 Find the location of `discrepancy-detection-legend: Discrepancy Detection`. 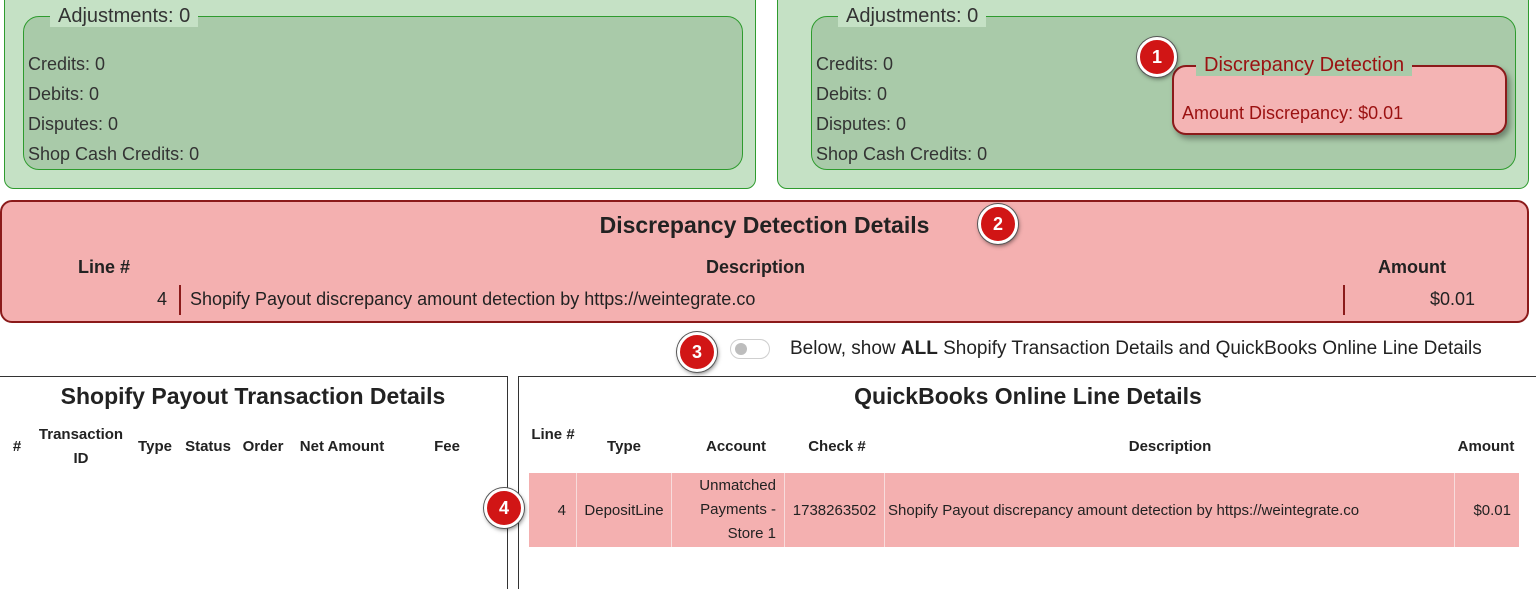

discrepancy-detection-legend: Discrepancy Detection is located at coordinates (1304, 65).